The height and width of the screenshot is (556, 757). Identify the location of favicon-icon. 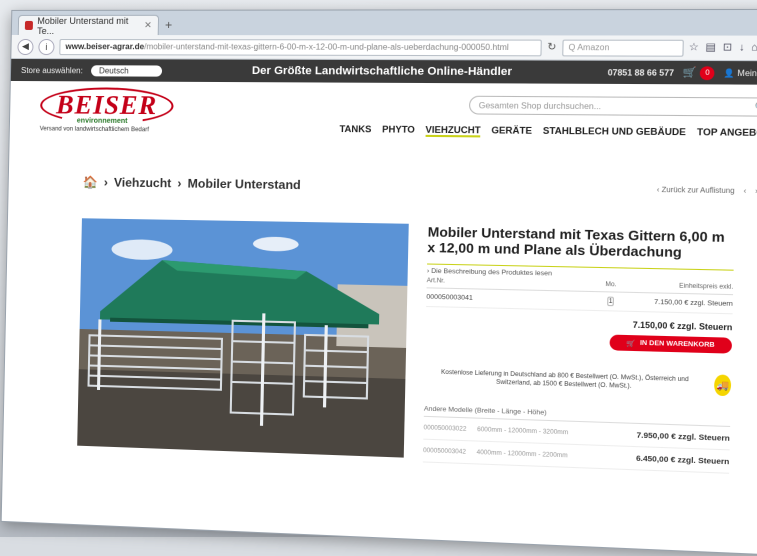
(29, 25).